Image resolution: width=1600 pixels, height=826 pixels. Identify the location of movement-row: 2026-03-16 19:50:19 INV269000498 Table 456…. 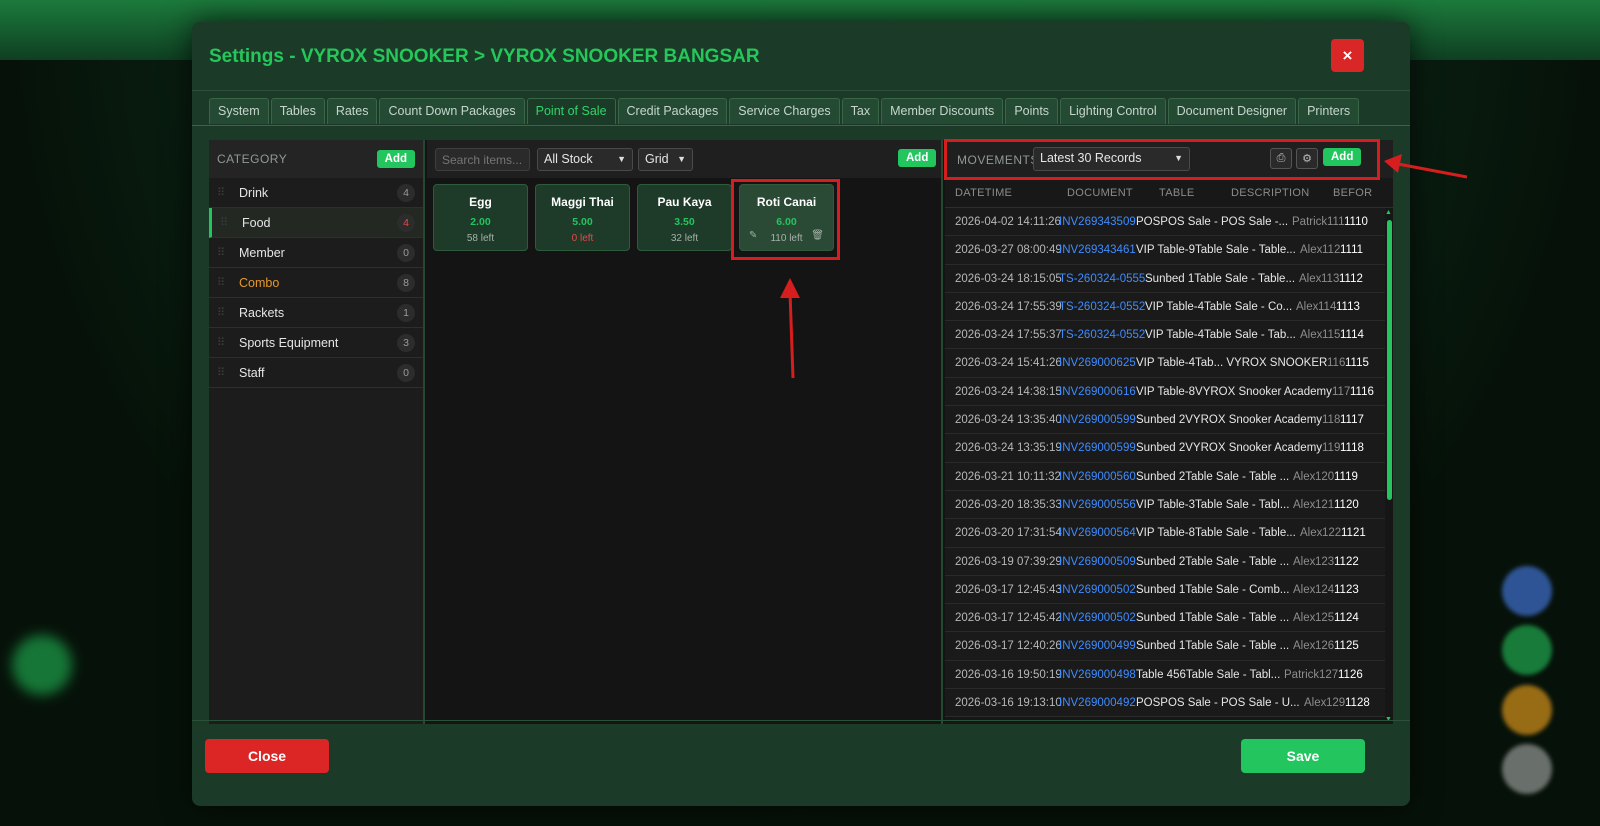
(1165, 675).